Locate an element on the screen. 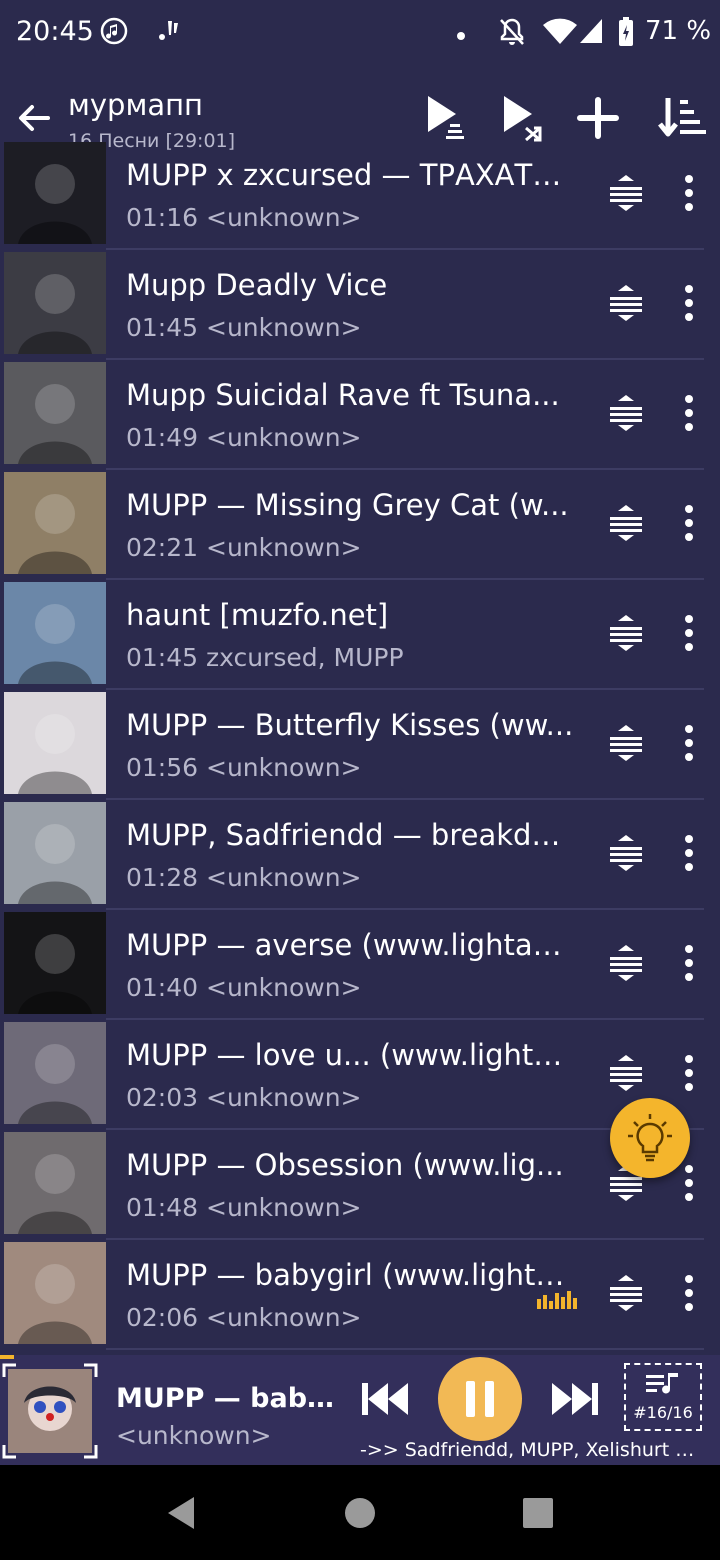  previous-button is located at coordinates (385, 1399).